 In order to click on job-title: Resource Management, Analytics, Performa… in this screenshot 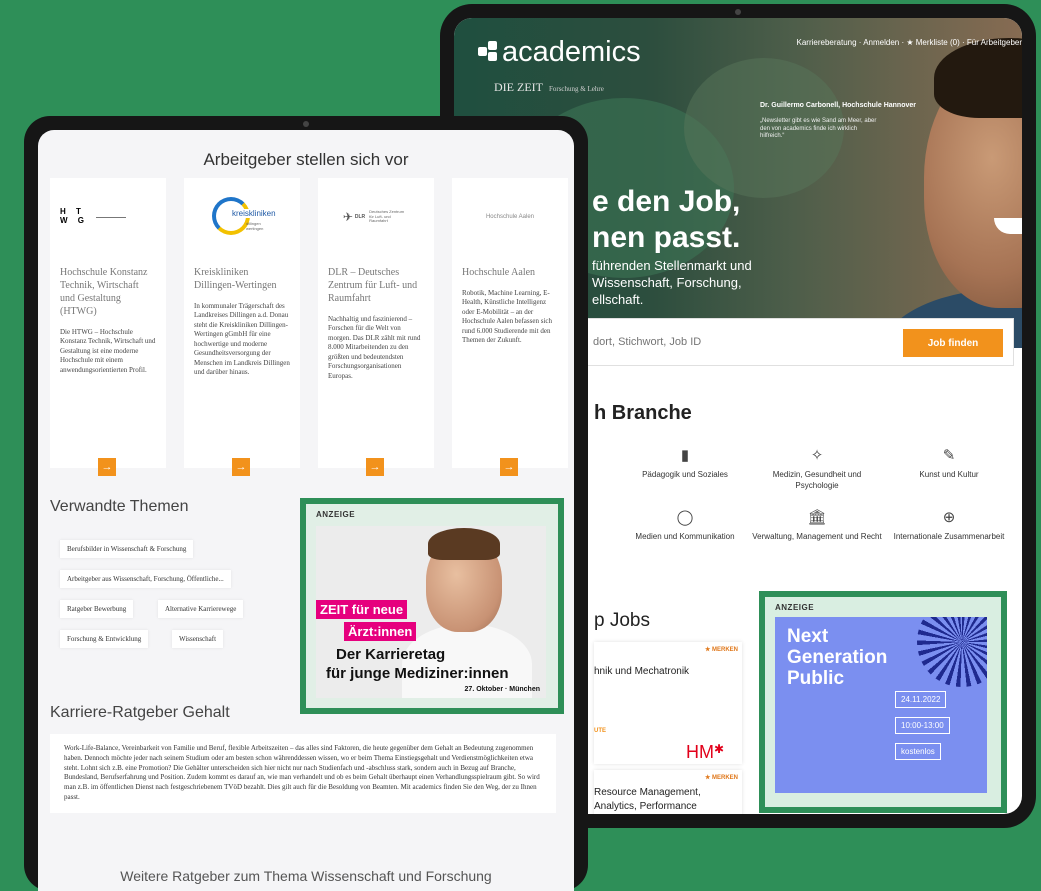, I will do `click(669, 800)`.